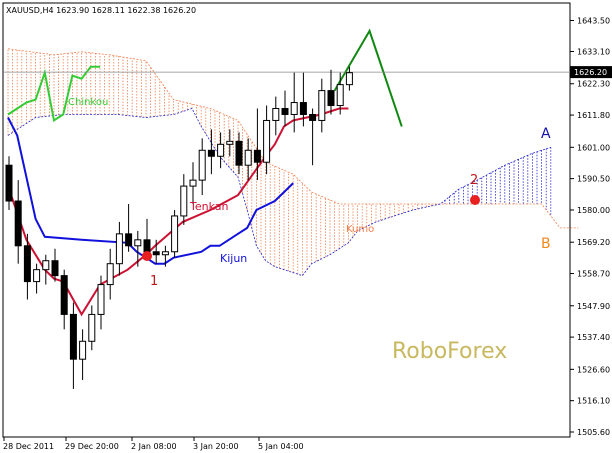 The image size is (612, 453). I want to click on current-price-label: 1626.20, so click(590, 72).